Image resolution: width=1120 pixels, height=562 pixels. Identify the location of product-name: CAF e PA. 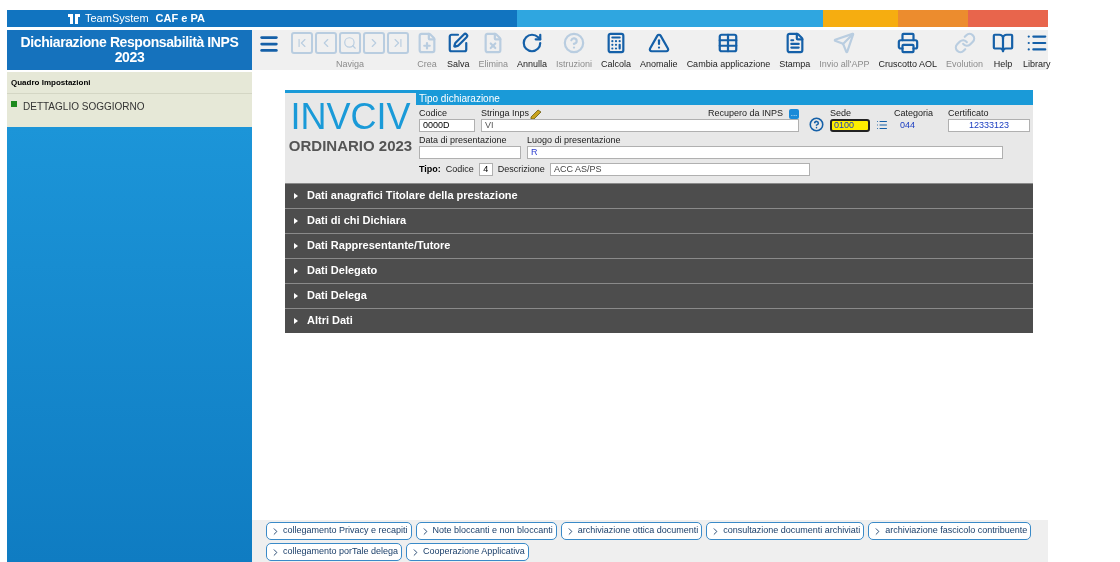
(180, 19).